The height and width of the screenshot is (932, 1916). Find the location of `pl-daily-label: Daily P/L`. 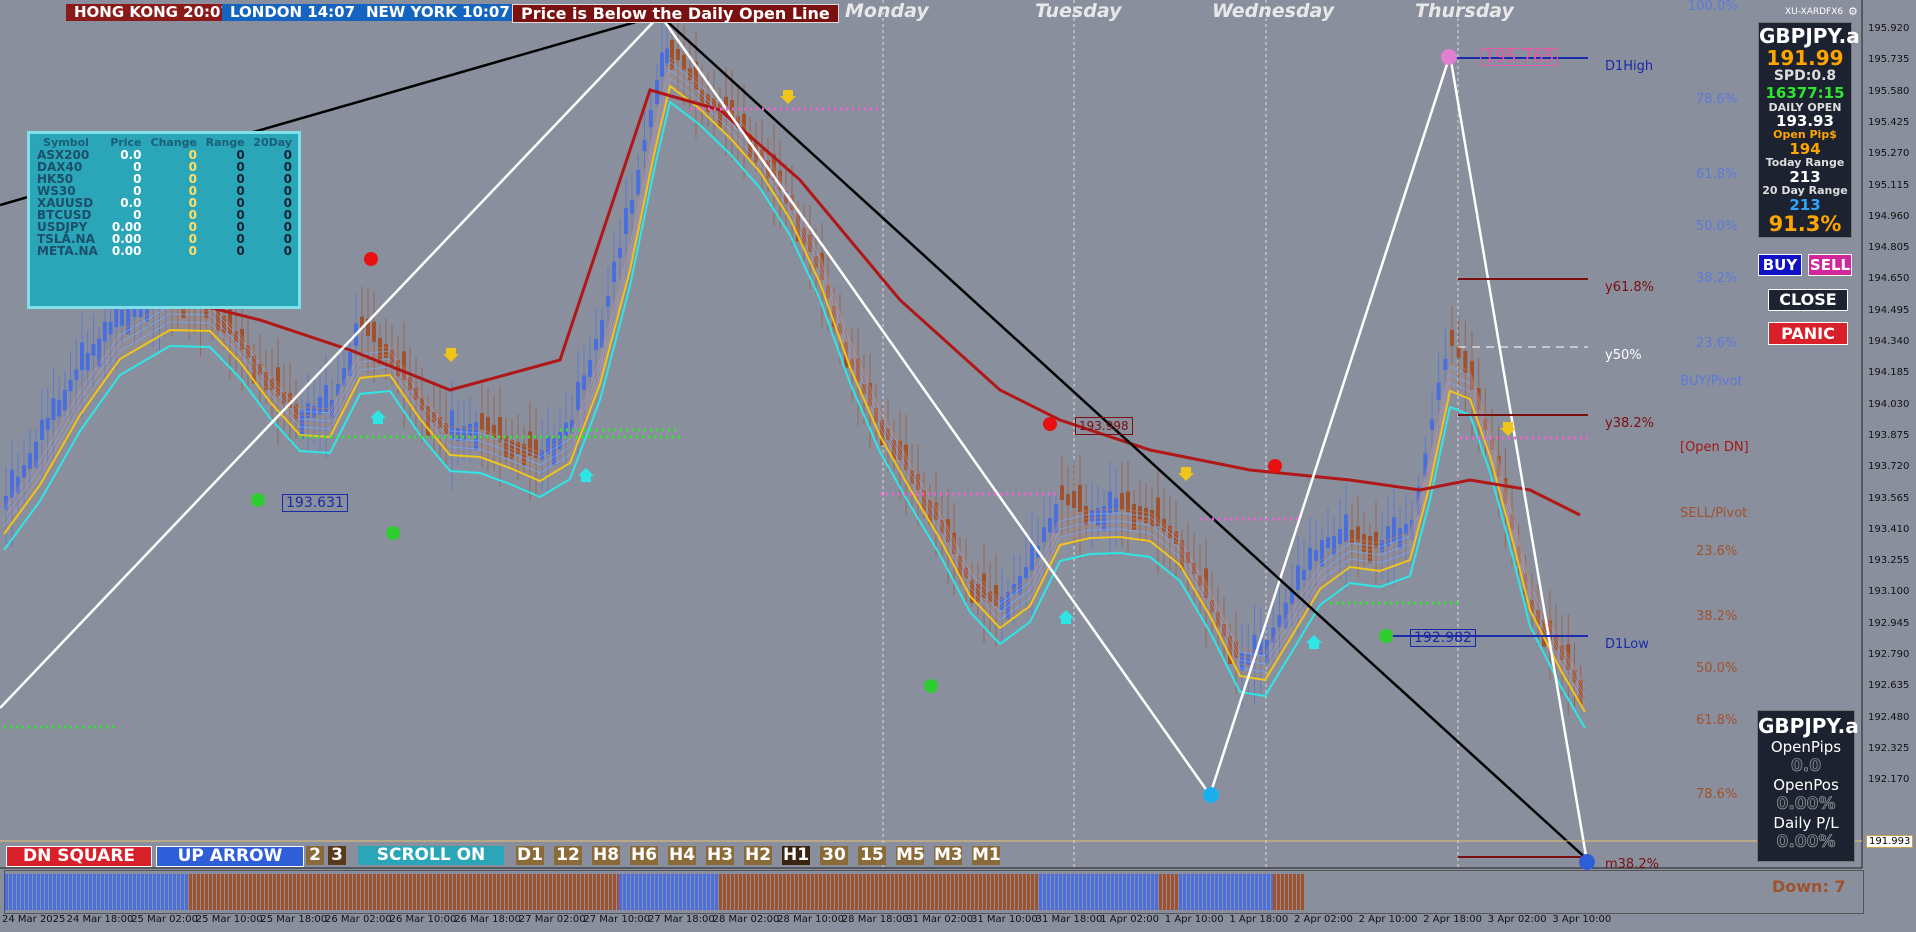

pl-daily-label: Daily P/L is located at coordinates (1806, 823).